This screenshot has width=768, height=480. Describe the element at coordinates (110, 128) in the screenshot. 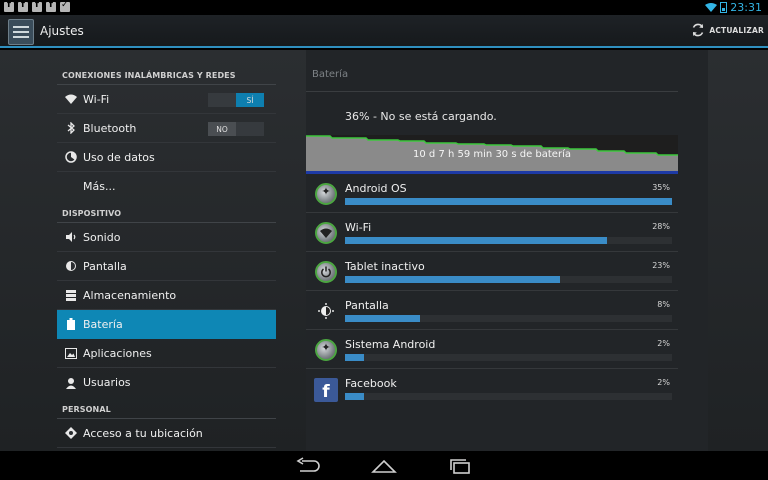

I see `sidebar-item-label: Bluetooth` at that location.